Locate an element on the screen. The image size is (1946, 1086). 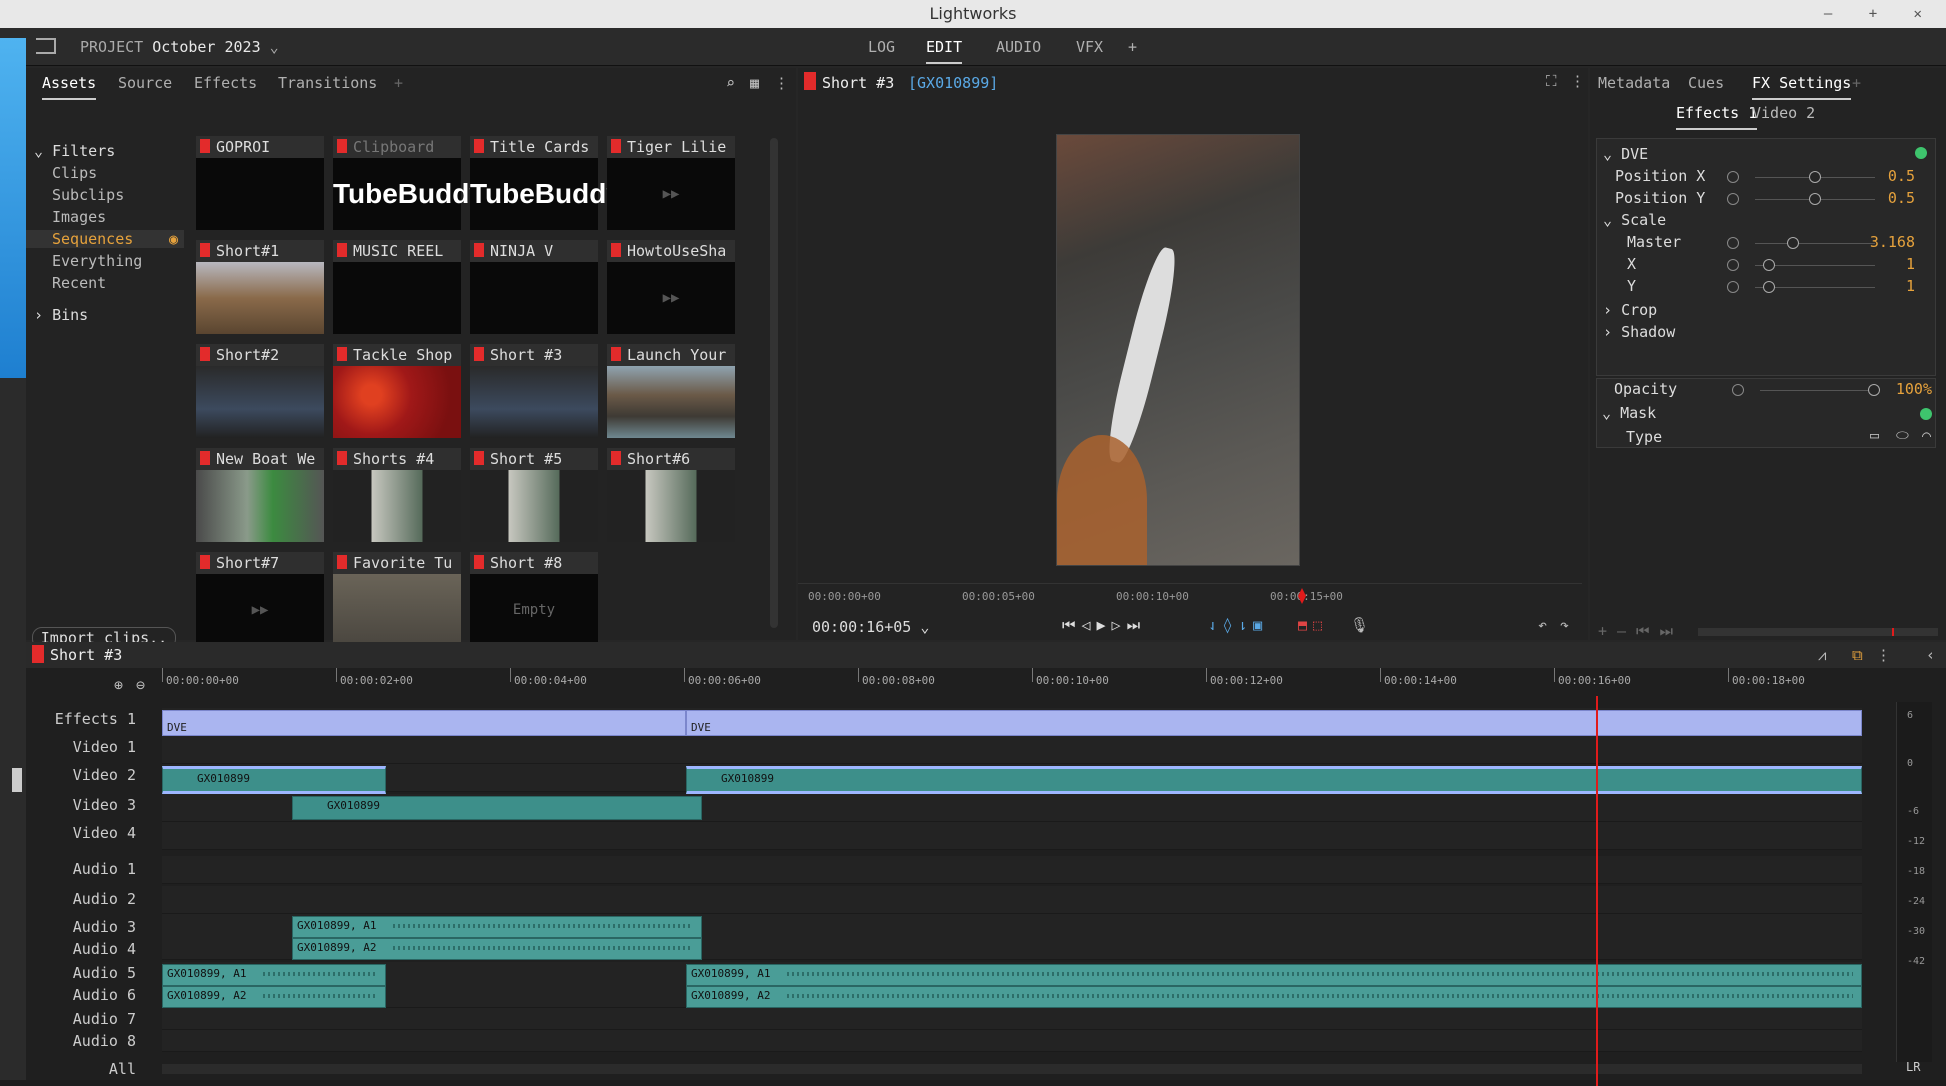
sequence-tile: Shorts #4 is located at coordinates (397, 495).